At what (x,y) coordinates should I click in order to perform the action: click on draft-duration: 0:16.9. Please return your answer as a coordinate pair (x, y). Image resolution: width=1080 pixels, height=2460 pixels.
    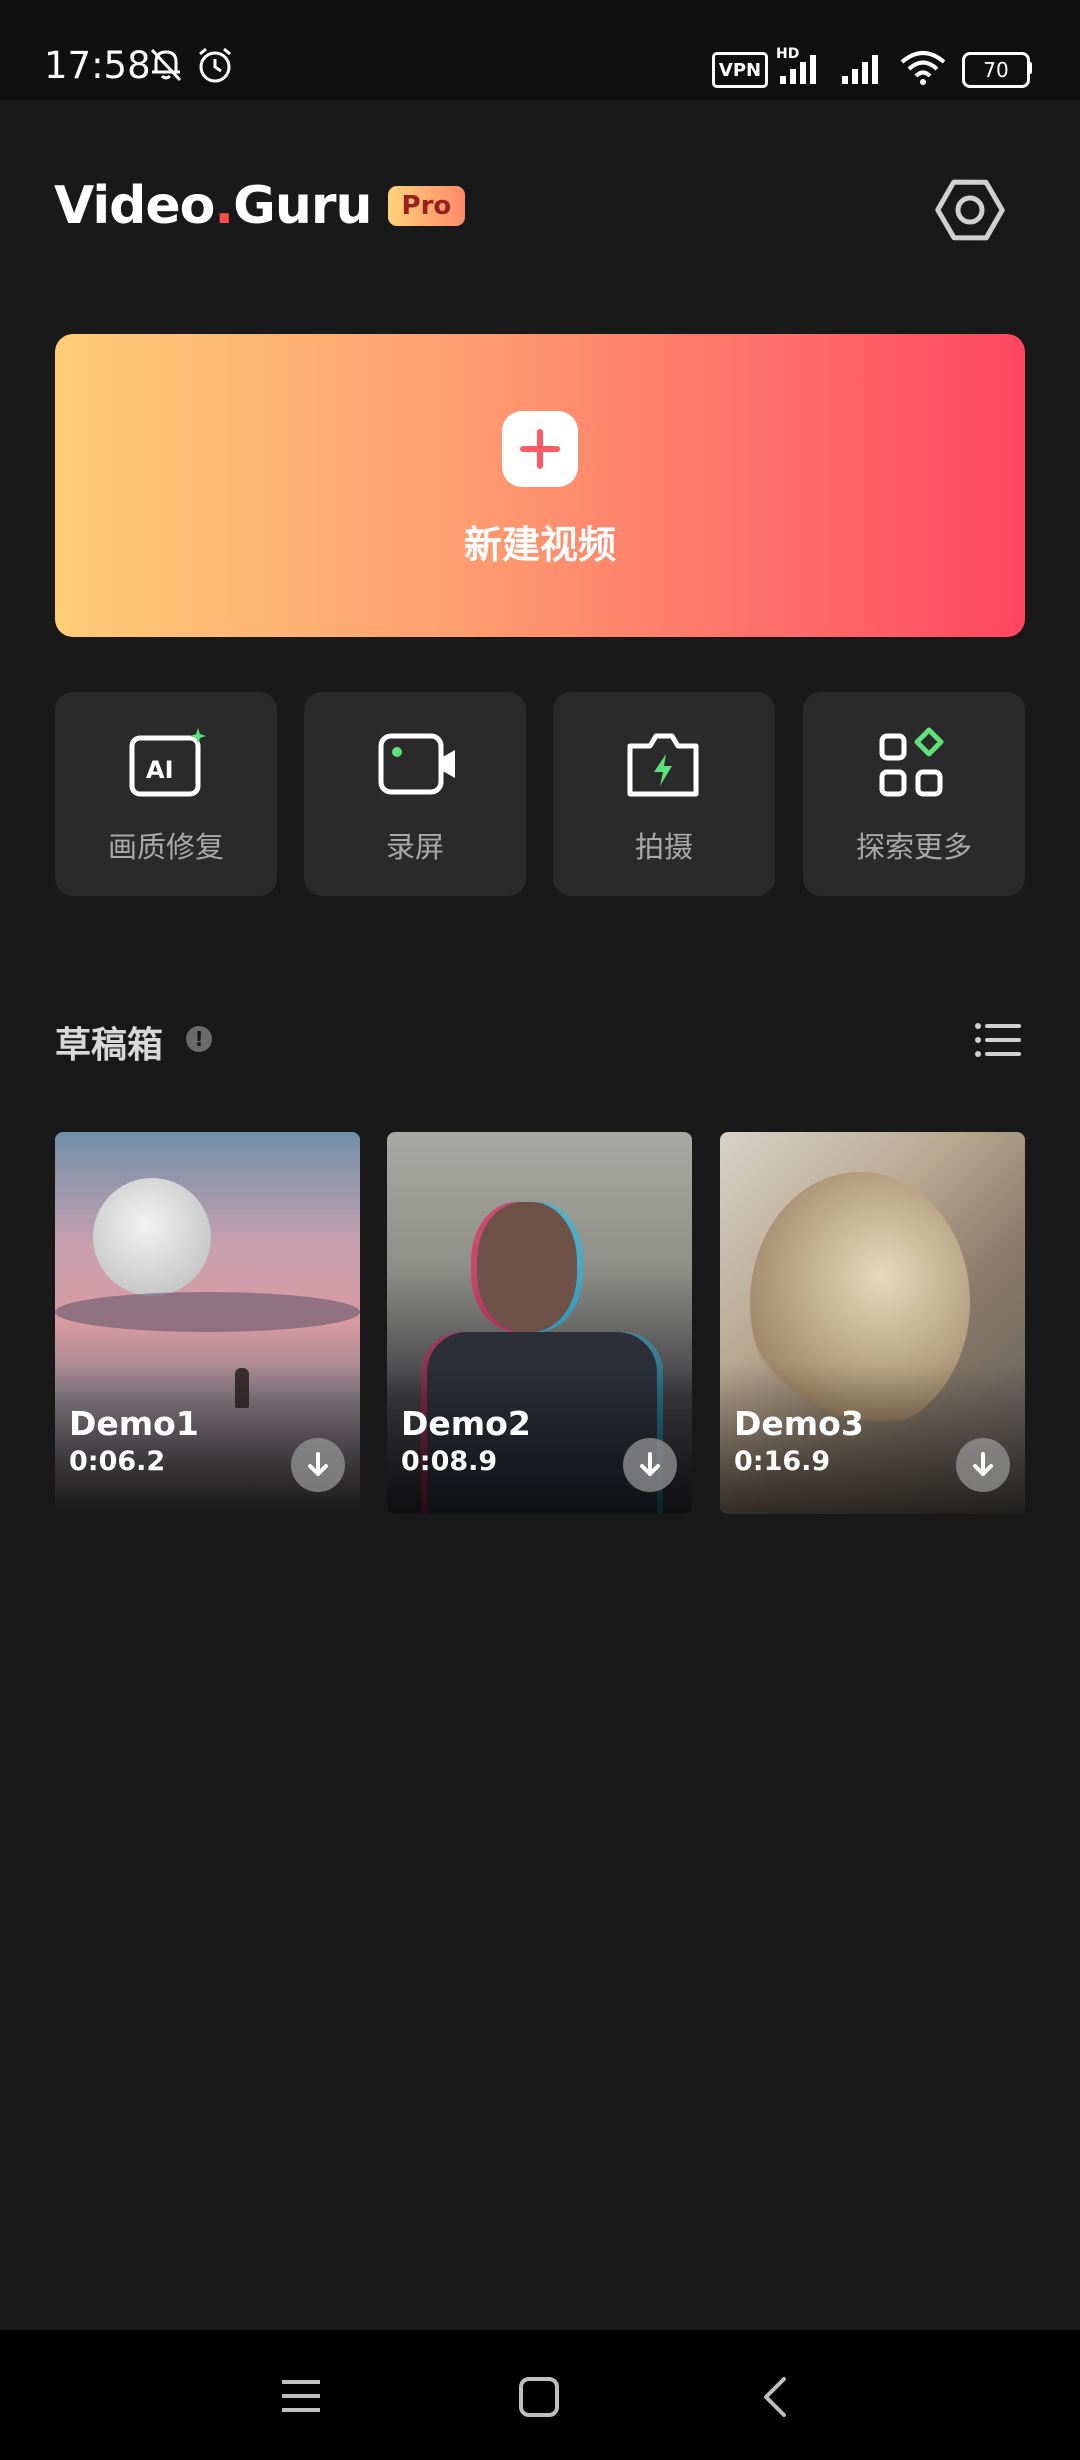
    Looking at the image, I should click on (782, 1461).